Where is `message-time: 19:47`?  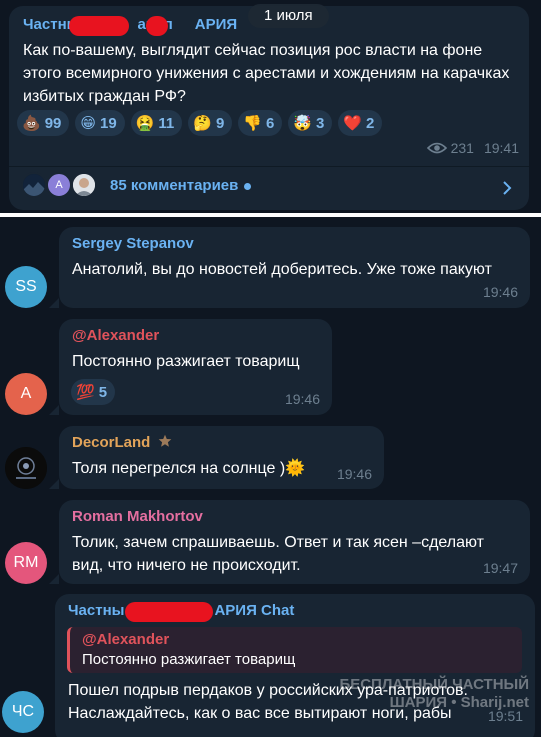
message-time: 19:47 is located at coordinates (500, 568).